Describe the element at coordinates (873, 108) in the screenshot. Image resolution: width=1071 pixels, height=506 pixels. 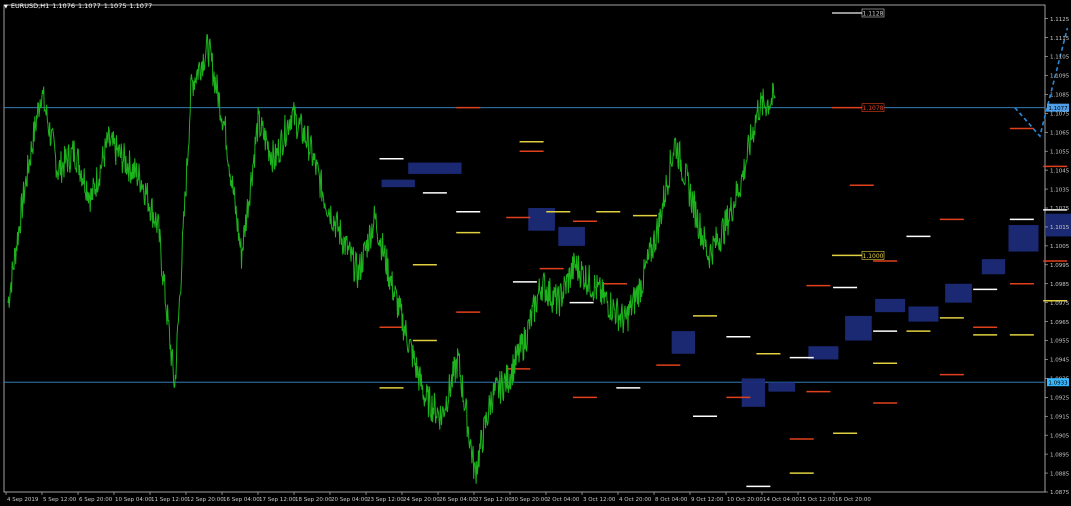
I see `level-label-text: 1.1078` at that location.